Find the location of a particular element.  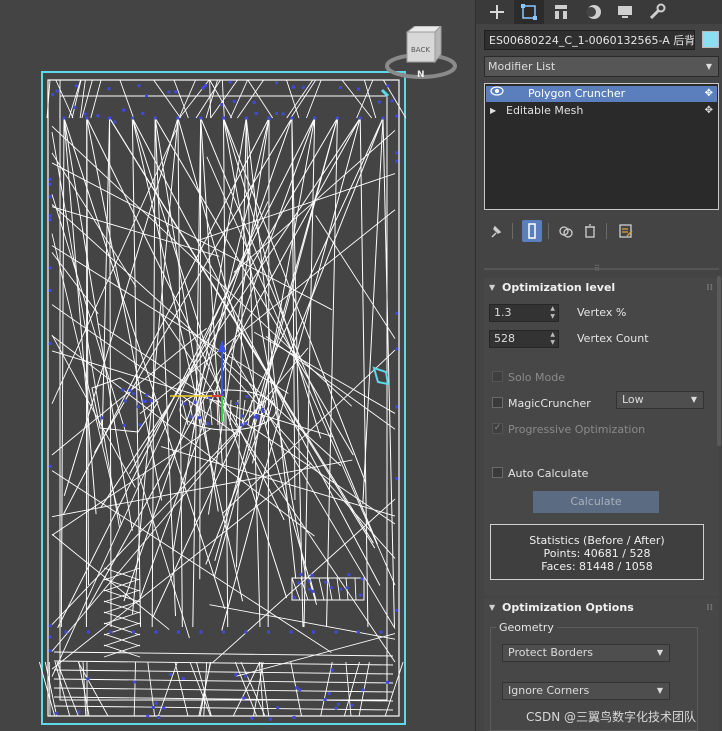

make-unique-button is located at coordinates (566, 231).